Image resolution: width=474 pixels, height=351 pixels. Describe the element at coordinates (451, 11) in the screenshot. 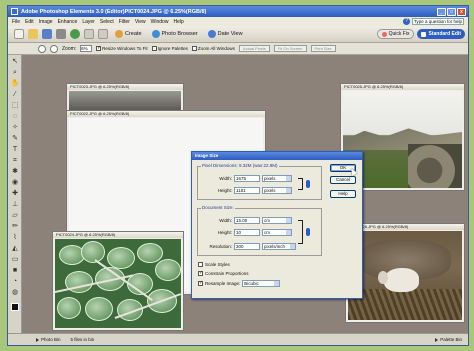

I see `maximize-button: □` at that location.